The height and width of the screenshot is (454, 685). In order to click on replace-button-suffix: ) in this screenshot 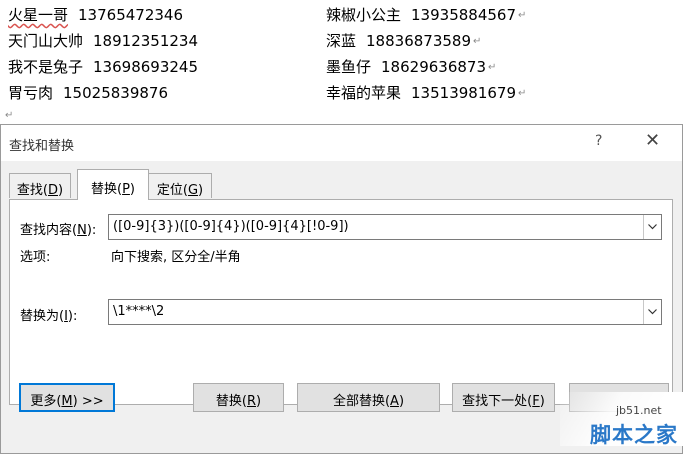, I will do `click(259, 401)`.